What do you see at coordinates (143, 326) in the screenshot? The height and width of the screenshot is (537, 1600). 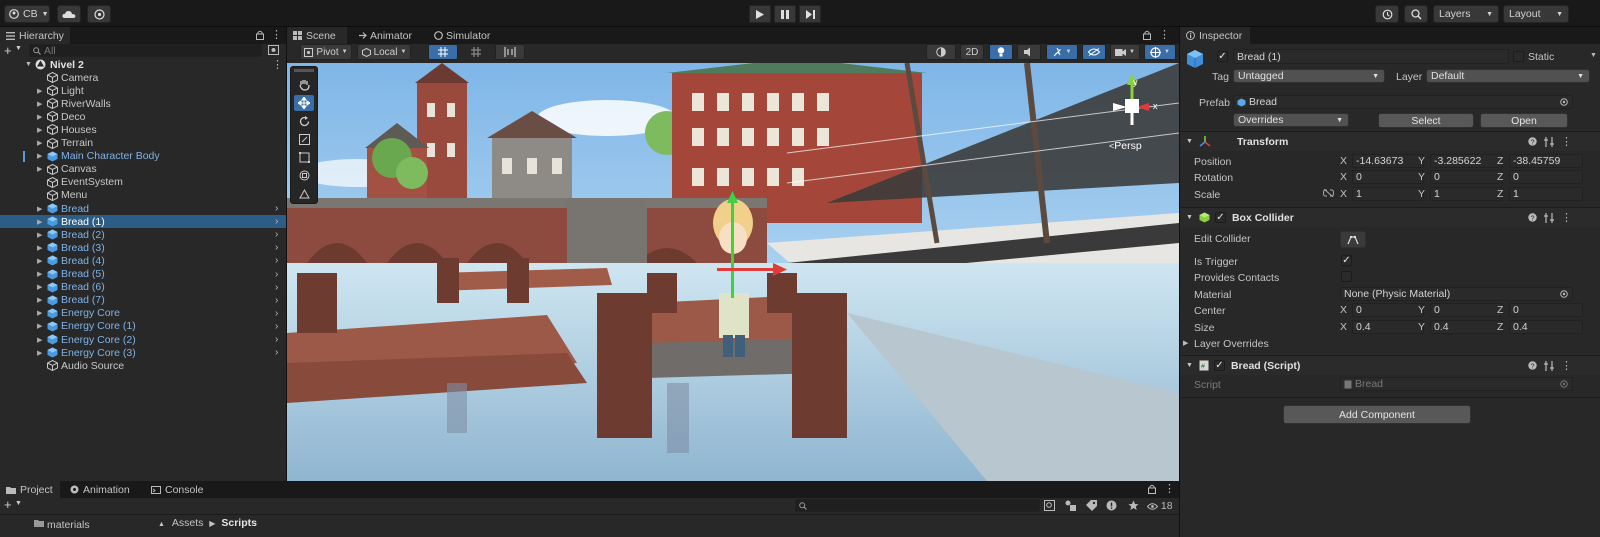 I see `hierarchy-item: ▶ Energy Core (1) ›` at bounding box center [143, 326].